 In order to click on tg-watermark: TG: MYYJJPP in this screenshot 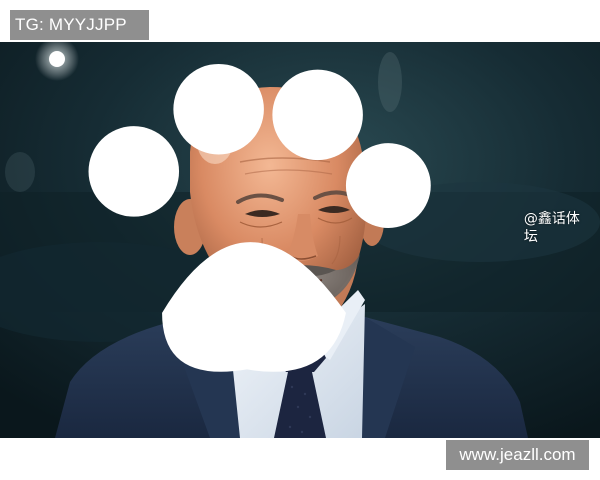, I will do `click(79, 25)`.